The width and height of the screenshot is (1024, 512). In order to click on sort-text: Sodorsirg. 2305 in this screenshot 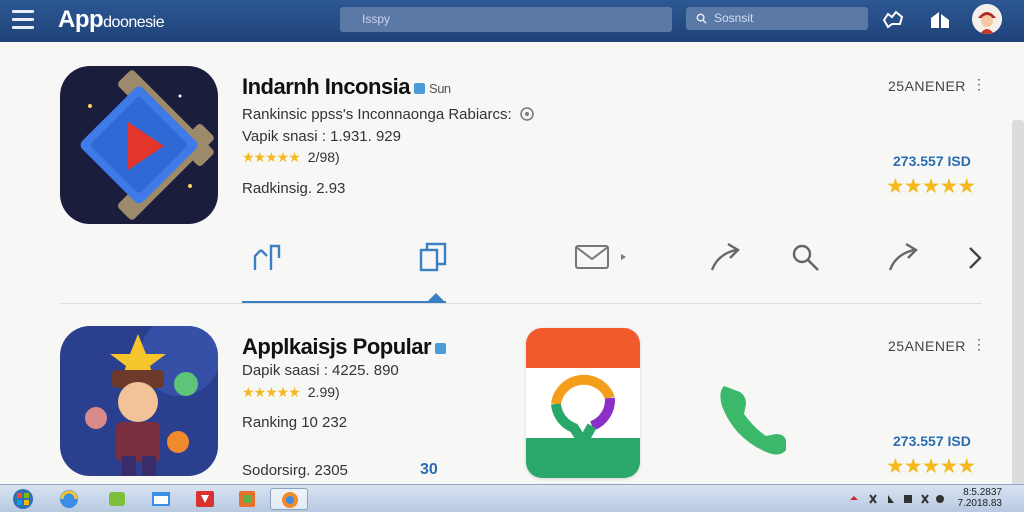, I will do `click(295, 470)`.